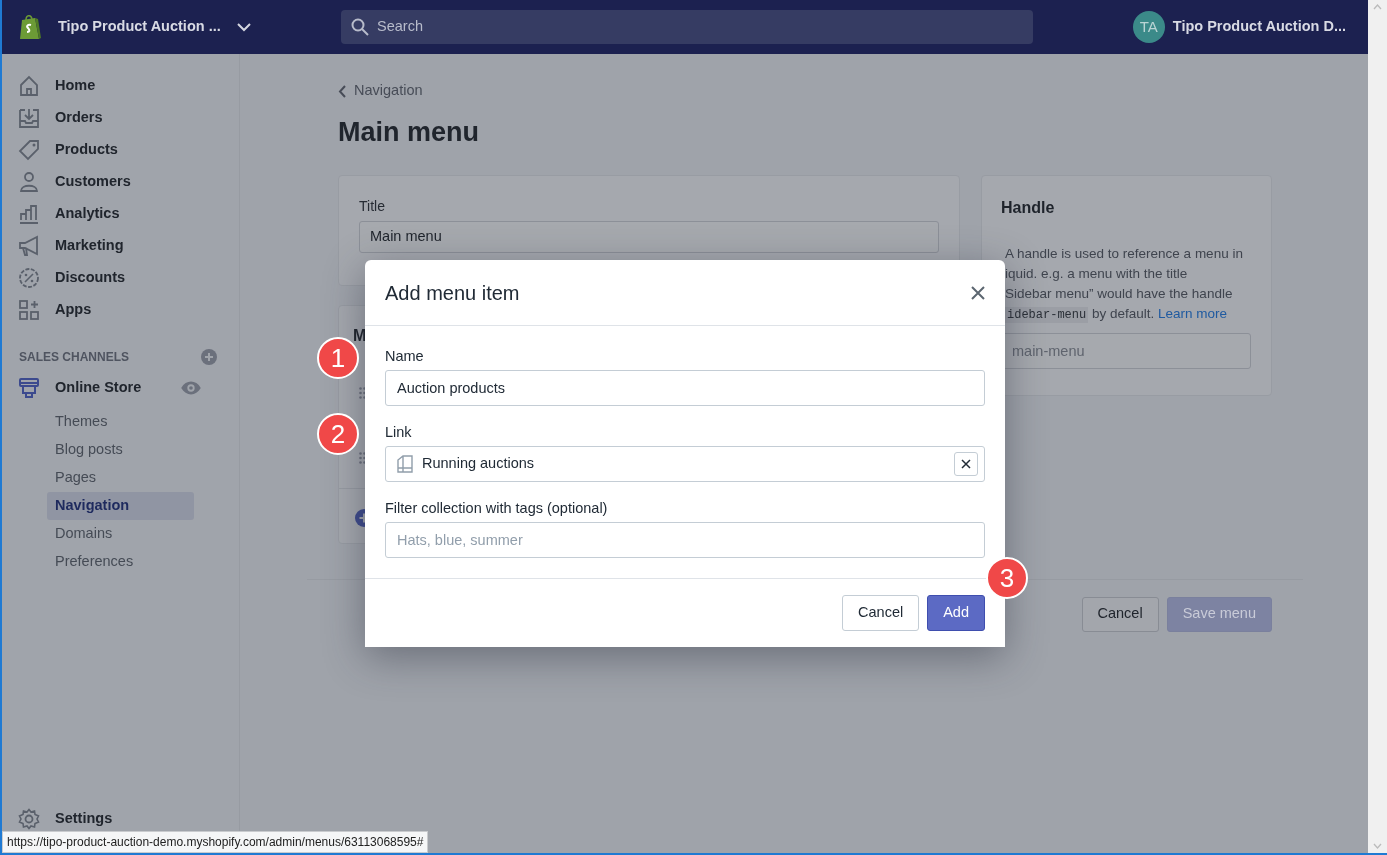 This screenshot has height=855, width=1387. Describe the element at coordinates (685, 388) in the screenshot. I see `input-field: Auction products` at that location.